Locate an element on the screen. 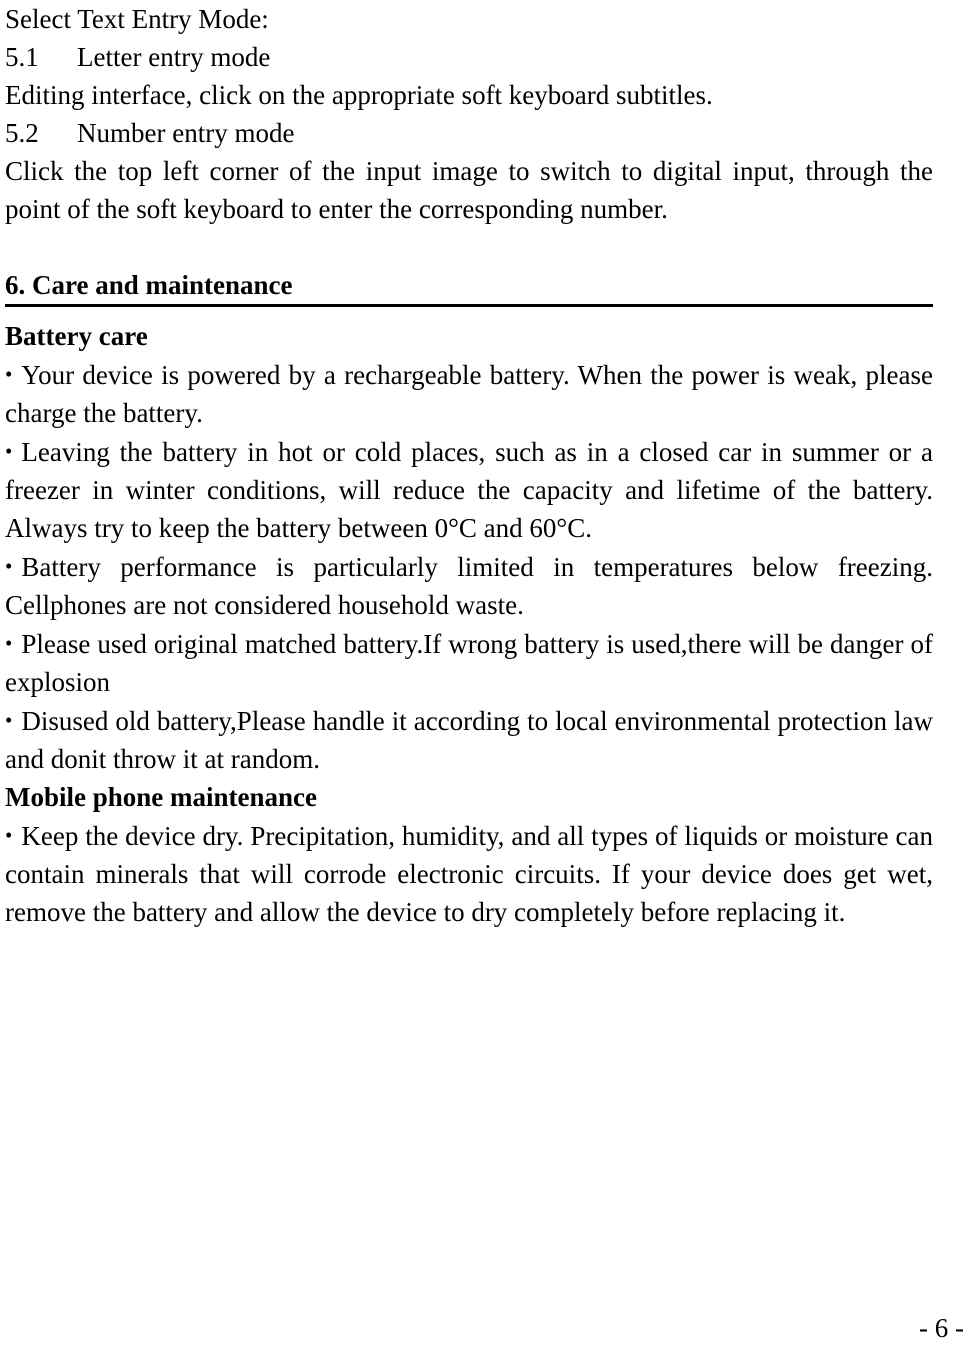 This screenshot has height=1352, width=970. subsection-number-5-2: 5.2 is located at coordinates (22, 133).